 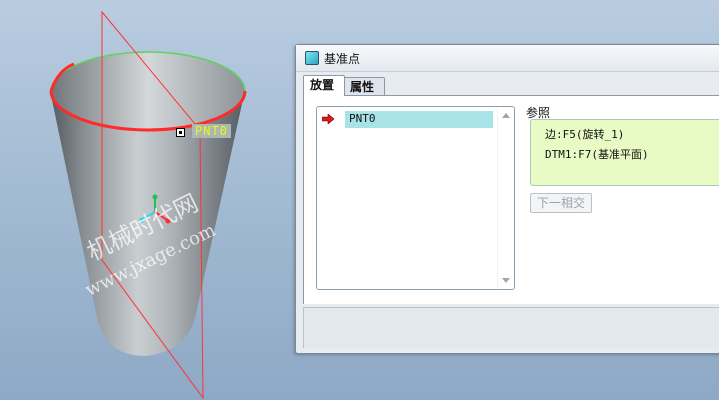 What do you see at coordinates (415, 198) in the screenshot?
I see `point-list: PNT0` at bounding box center [415, 198].